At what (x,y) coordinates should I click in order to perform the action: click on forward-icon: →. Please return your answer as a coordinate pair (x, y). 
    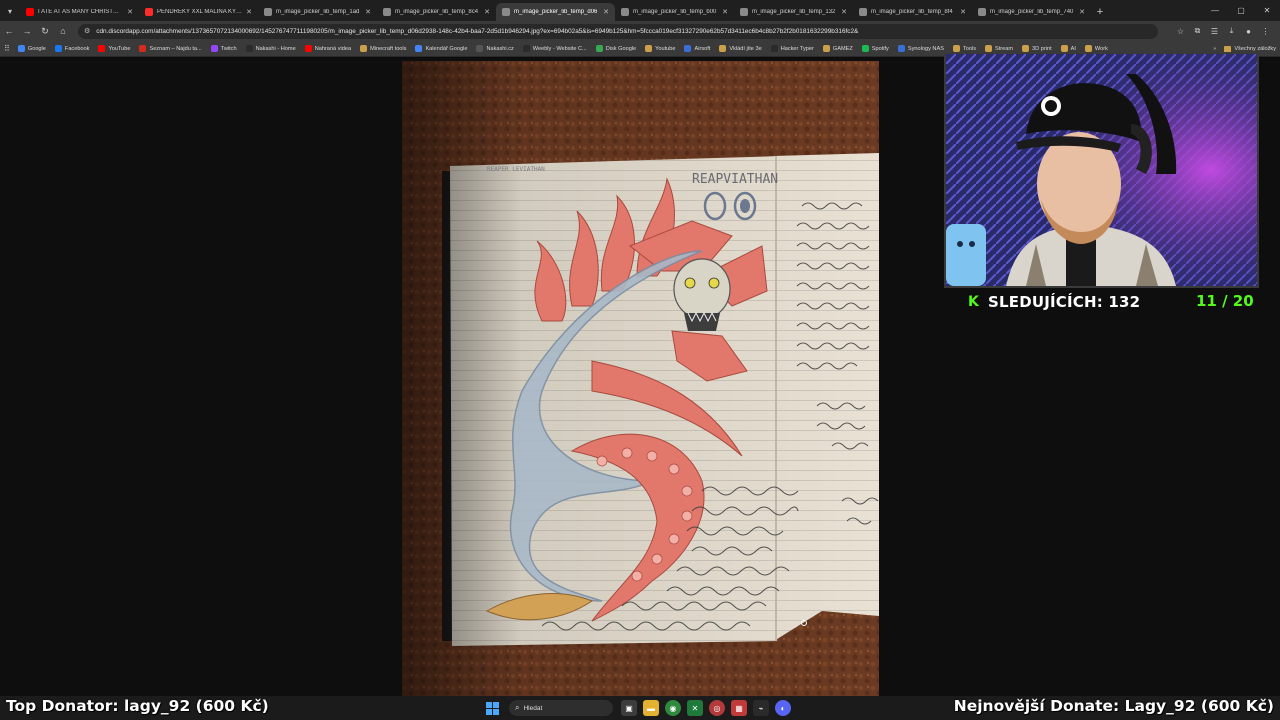
    Looking at the image, I should click on (27, 31).